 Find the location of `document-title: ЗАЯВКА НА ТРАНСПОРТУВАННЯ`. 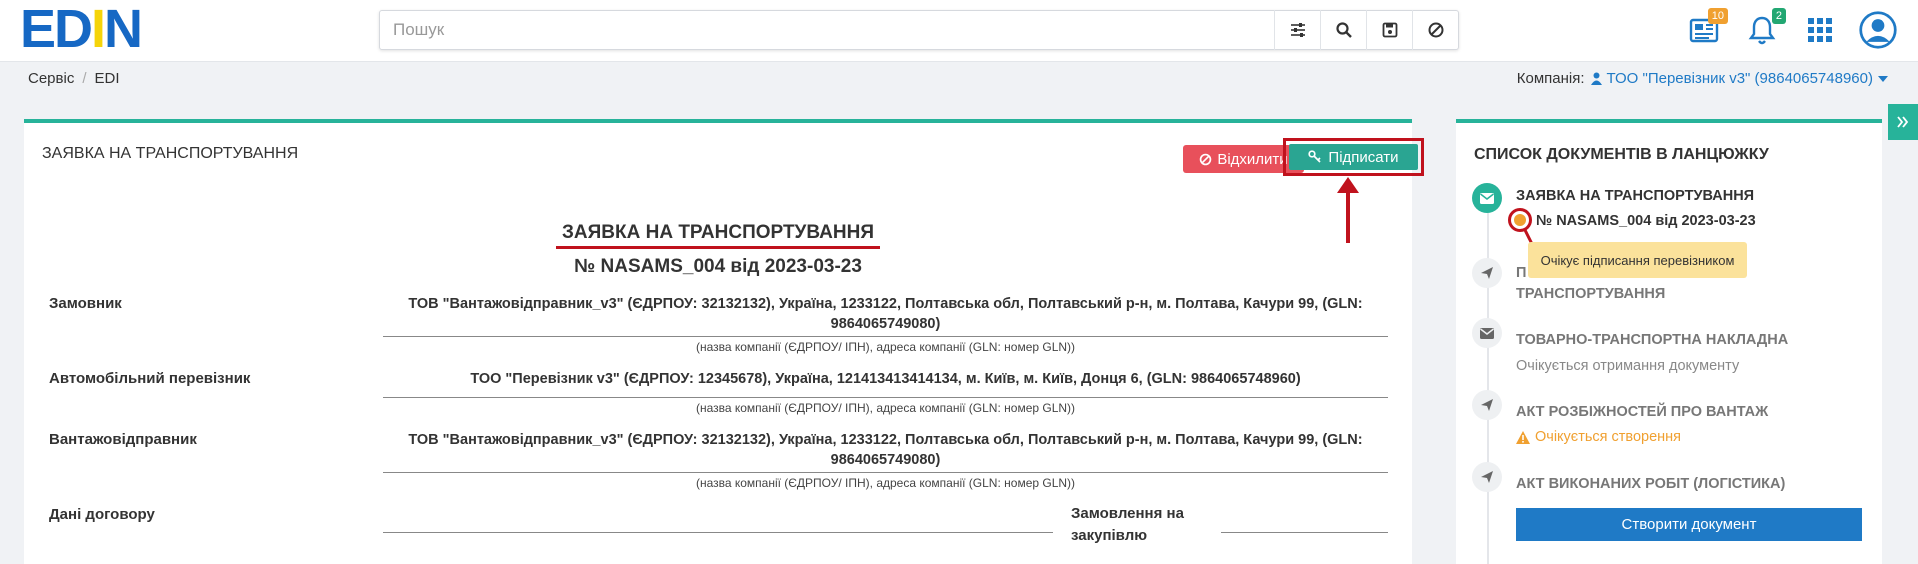

document-title: ЗАЯВКА НА ТРАНСПОРТУВАННЯ is located at coordinates (718, 235).